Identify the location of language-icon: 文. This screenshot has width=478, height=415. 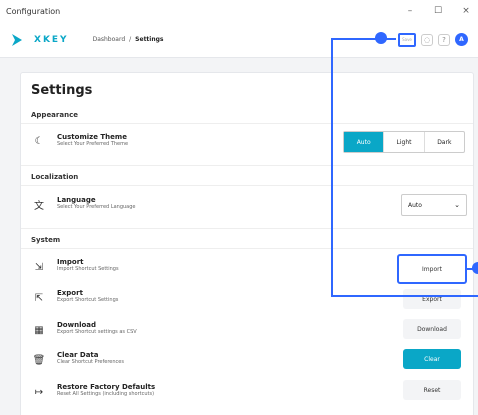
(39, 206).